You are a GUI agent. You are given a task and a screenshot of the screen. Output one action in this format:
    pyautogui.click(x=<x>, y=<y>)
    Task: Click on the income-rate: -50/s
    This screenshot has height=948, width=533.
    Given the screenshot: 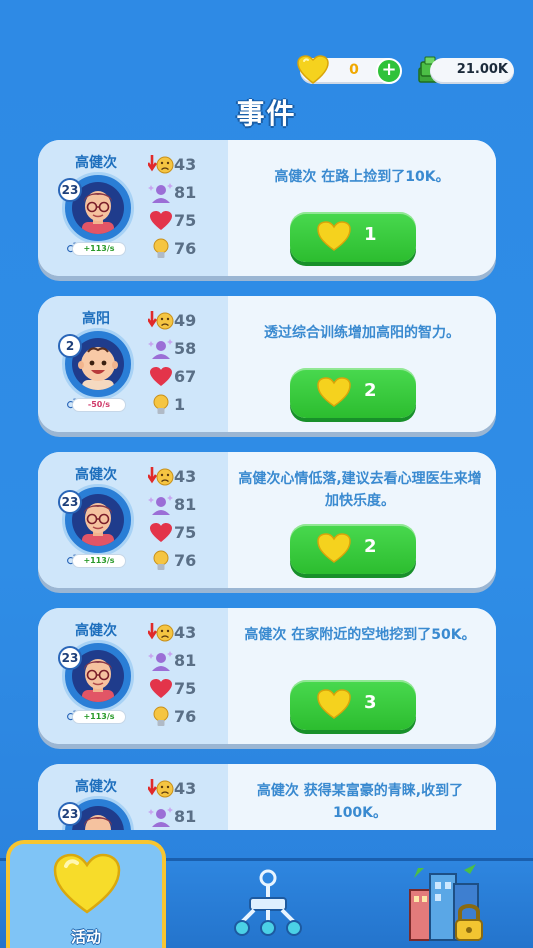 What is the action you would take?
    pyautogui.click(x=99, y=405)
    